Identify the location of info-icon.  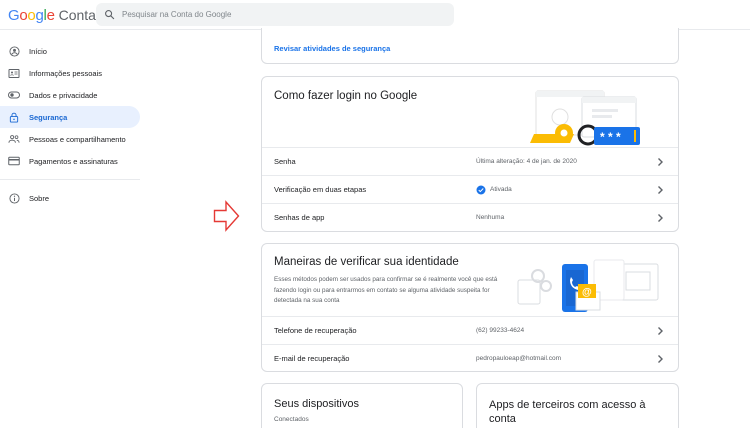
(14, 198).